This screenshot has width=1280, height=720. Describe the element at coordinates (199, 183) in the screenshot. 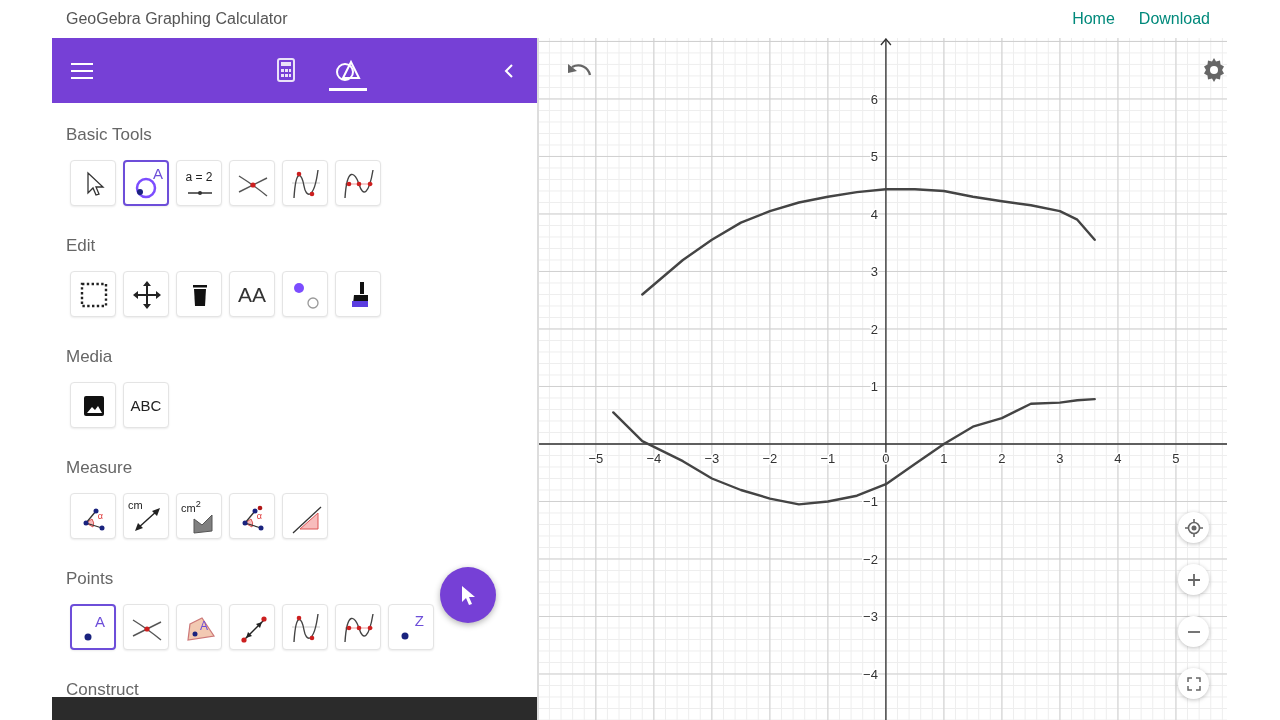

I see `slider-tool: a = 2` at that location.